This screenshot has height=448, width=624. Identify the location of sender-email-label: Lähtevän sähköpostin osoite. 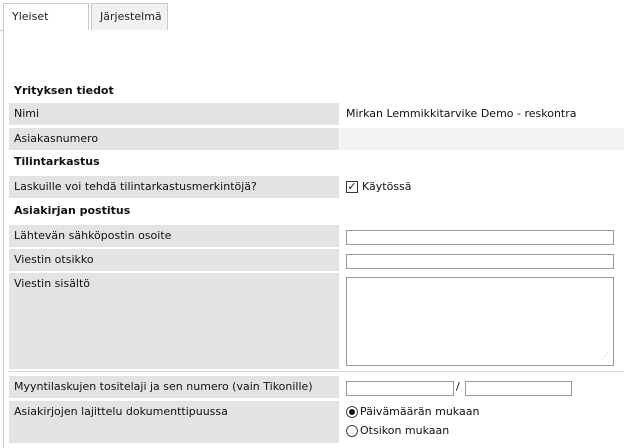
(174, 236).